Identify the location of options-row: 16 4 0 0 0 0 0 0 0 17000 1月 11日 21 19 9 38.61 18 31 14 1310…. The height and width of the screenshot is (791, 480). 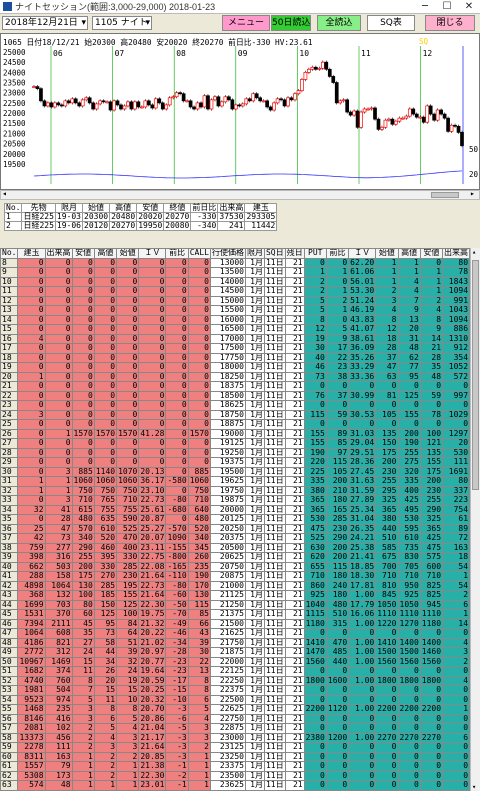
(240, 338).